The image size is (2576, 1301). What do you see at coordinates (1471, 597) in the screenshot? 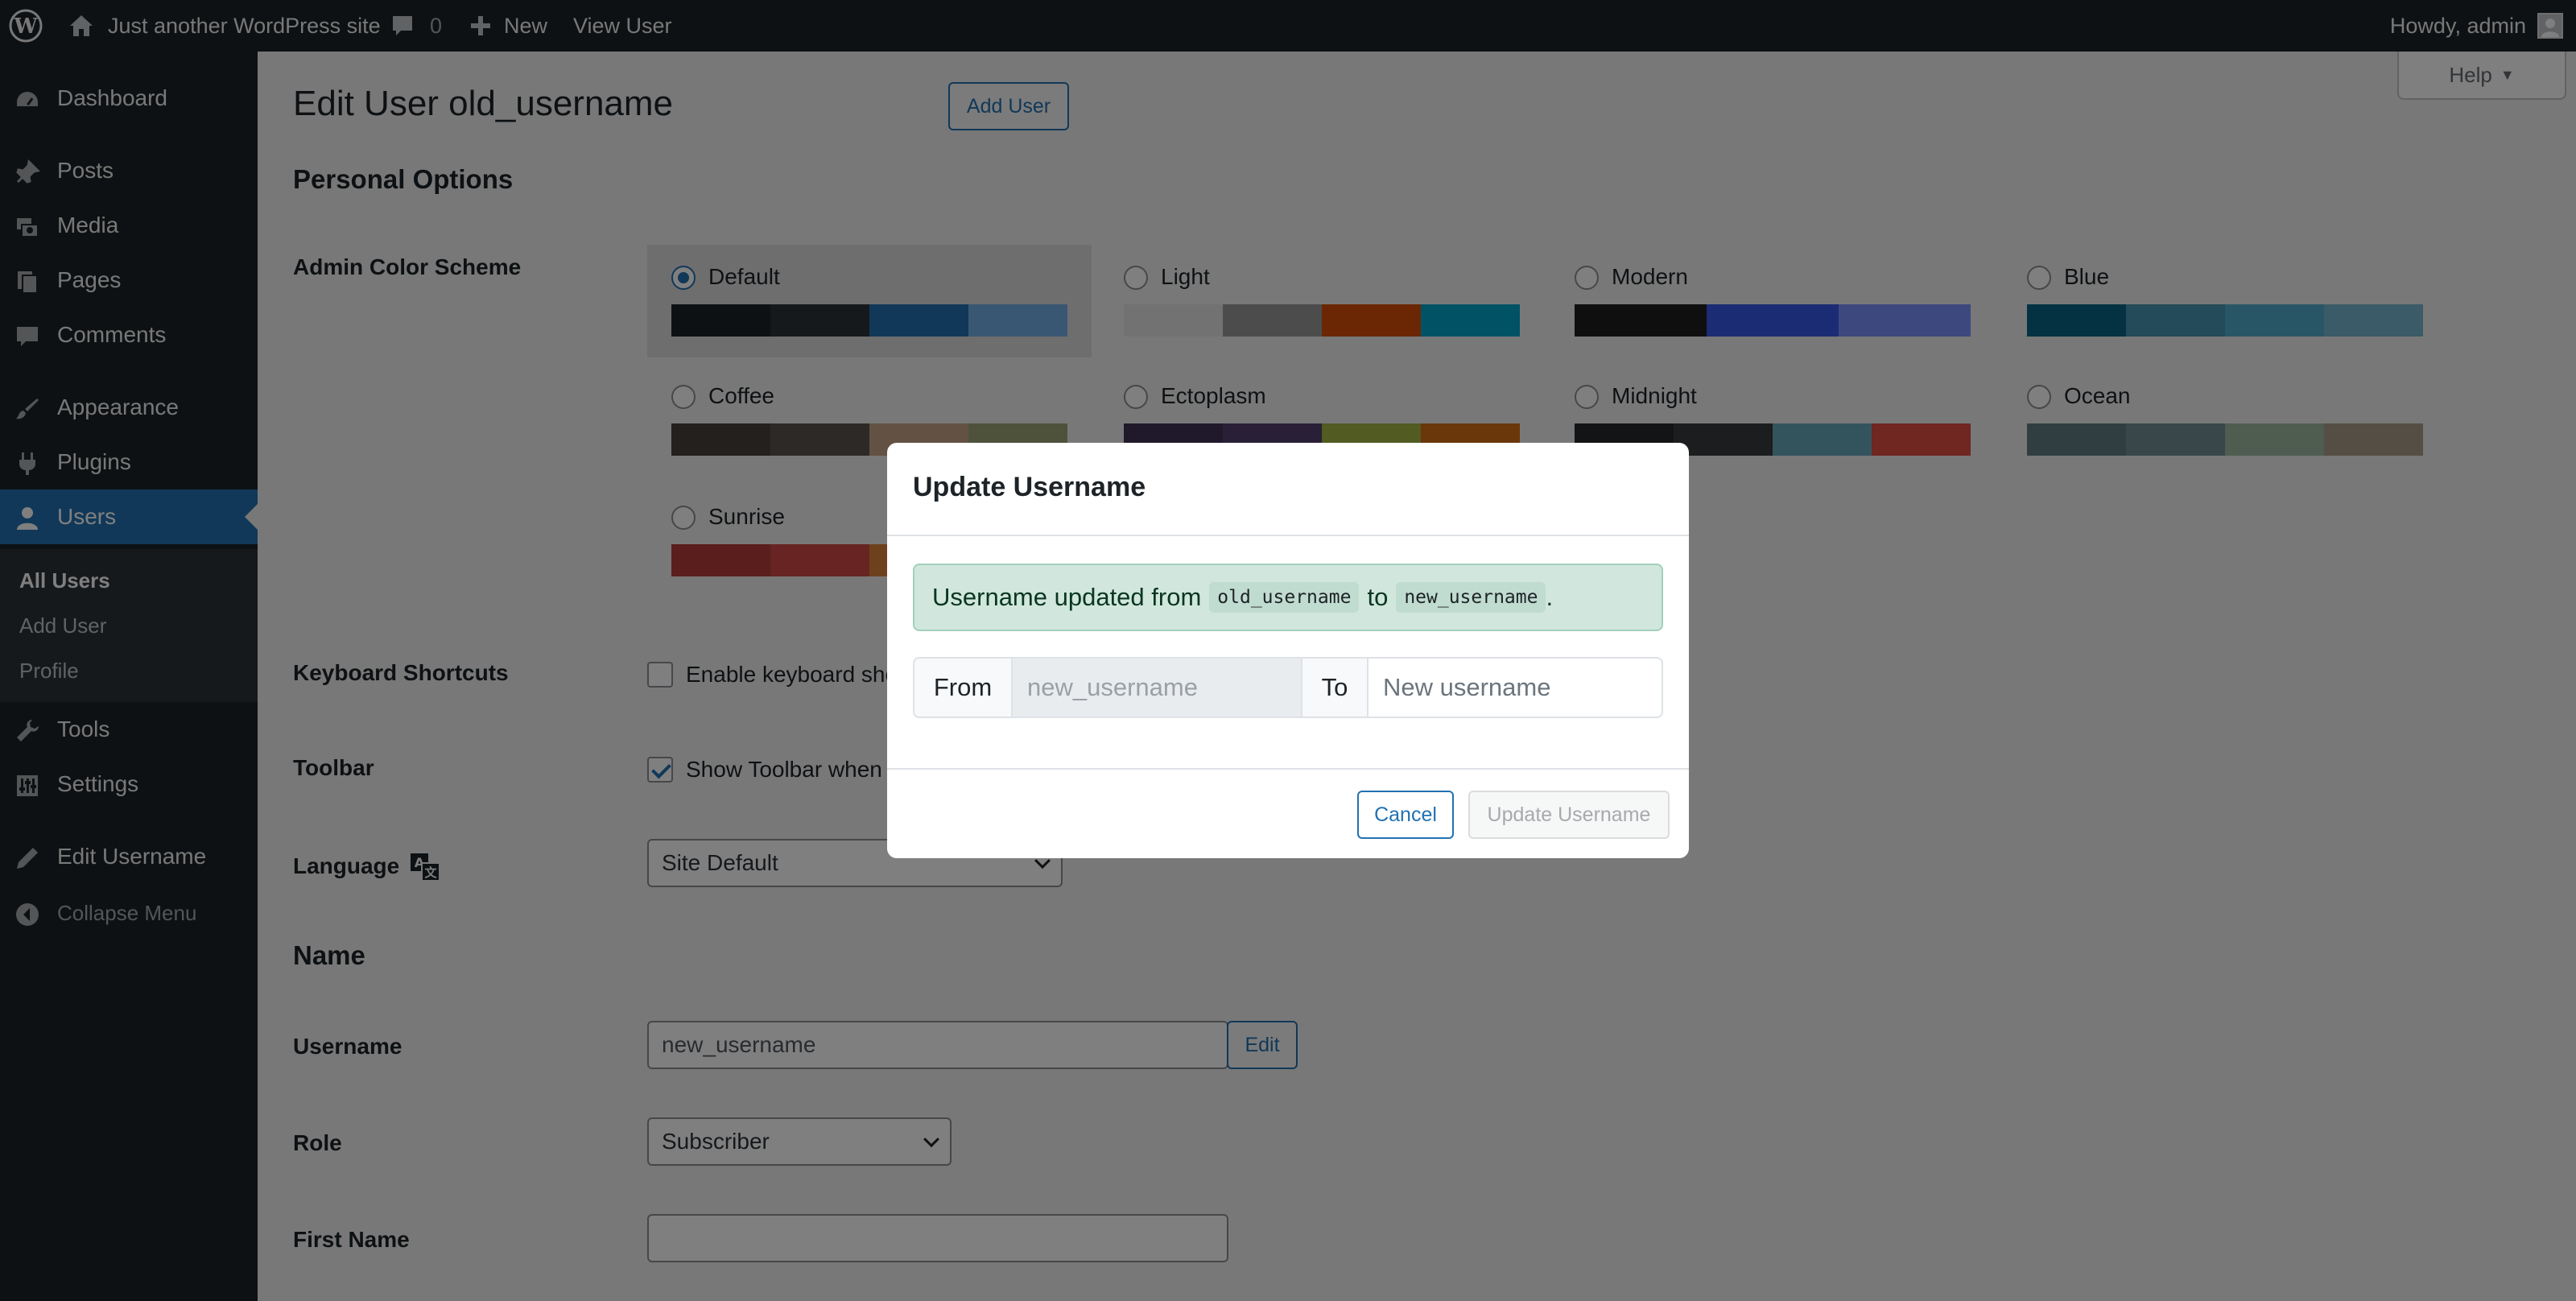
I see `alert-new-username: new_username` at bounding box center [1471, 597].